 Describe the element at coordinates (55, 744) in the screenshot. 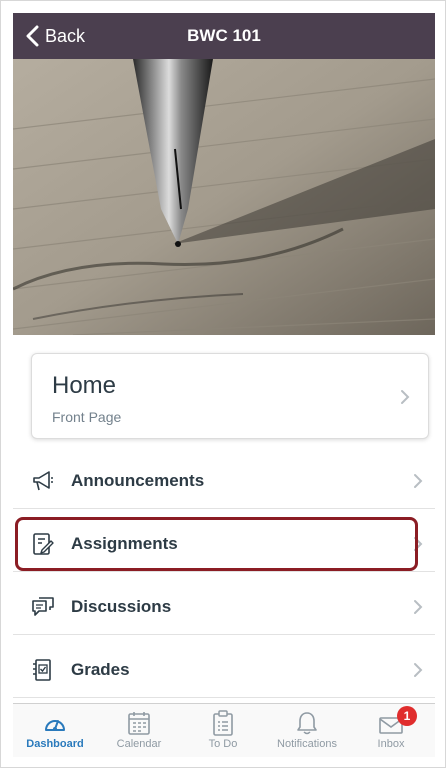

I see `tab-label: Dashboard` at that location.